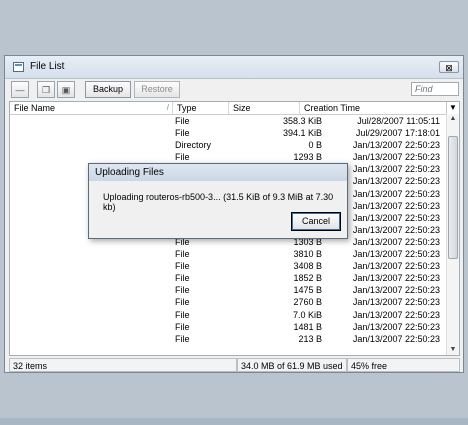 The width and height of the screenshot is (468, 425). Describe the element at coordinates (403, 365) in the screenshot. I see `status-free-space: 45% free` at that location.